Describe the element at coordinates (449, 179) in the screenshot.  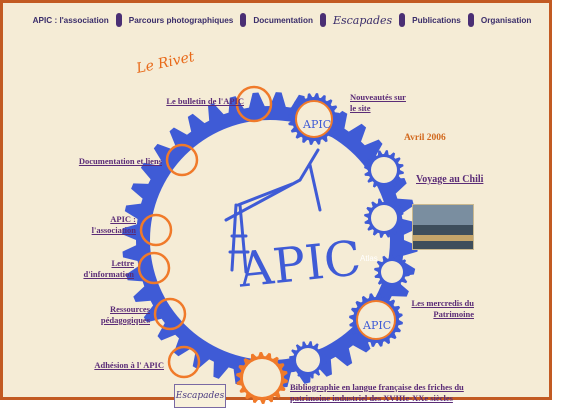
I see `link-voyage-chili: Voyage au Chili` at that location.